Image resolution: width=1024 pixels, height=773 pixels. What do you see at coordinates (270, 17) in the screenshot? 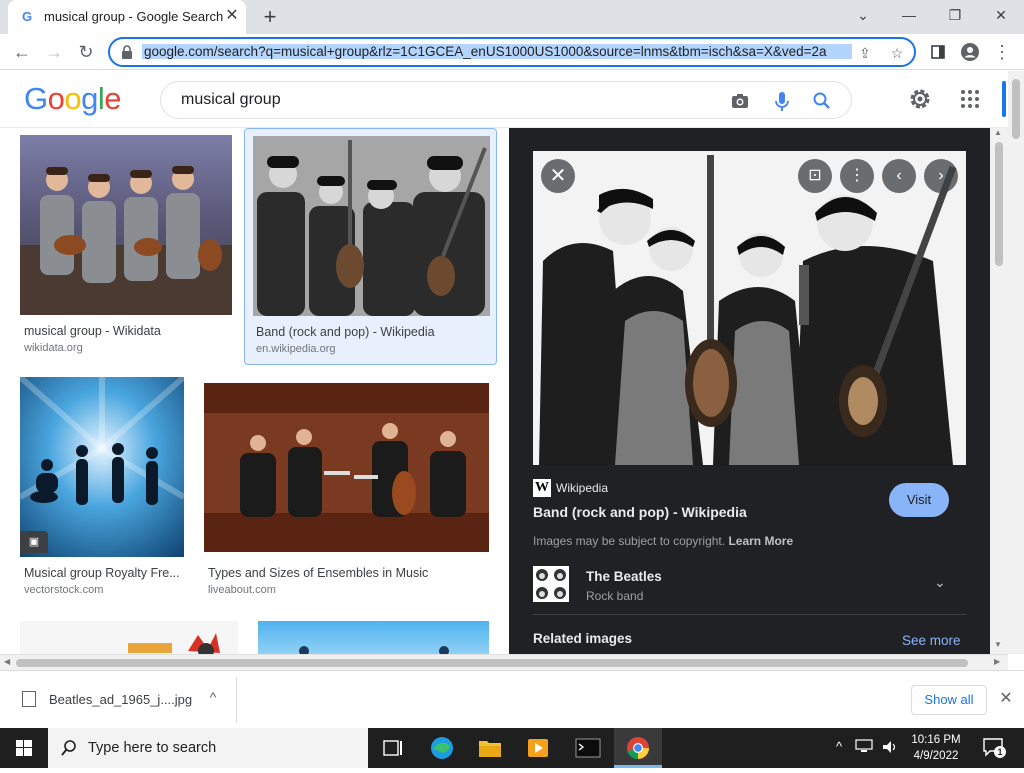
I see `new-tab-button: +` at bounding box center [270, 17].